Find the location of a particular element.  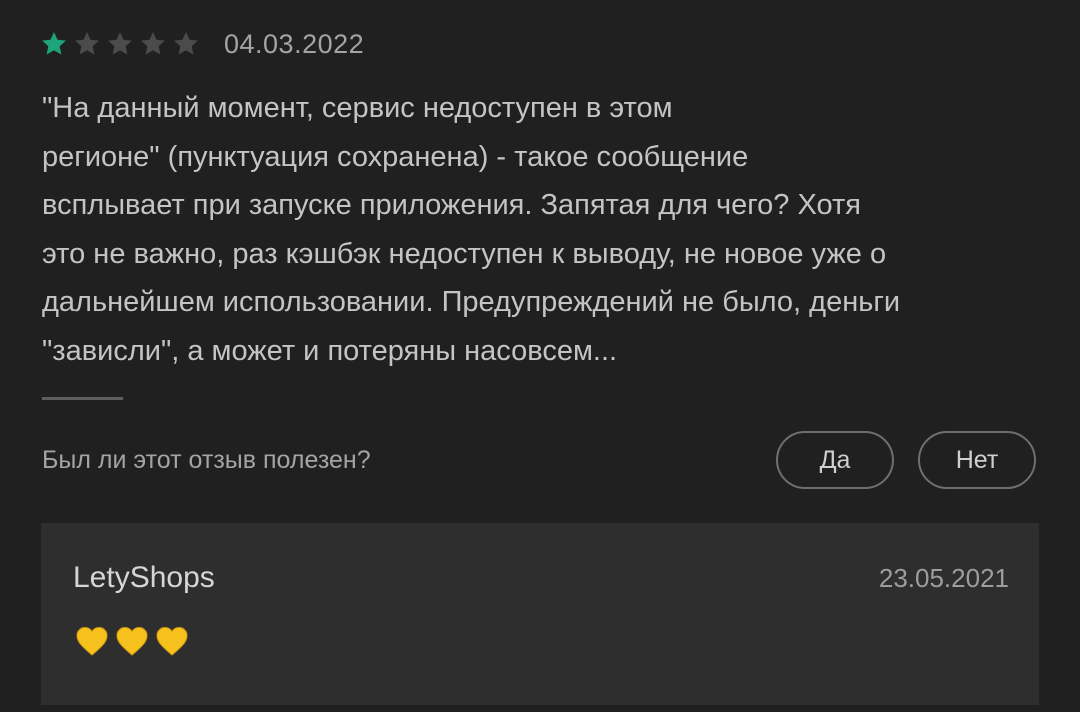

helpful-question: Был ли этот отзыв полезен? is located at coordinates (206, 460).